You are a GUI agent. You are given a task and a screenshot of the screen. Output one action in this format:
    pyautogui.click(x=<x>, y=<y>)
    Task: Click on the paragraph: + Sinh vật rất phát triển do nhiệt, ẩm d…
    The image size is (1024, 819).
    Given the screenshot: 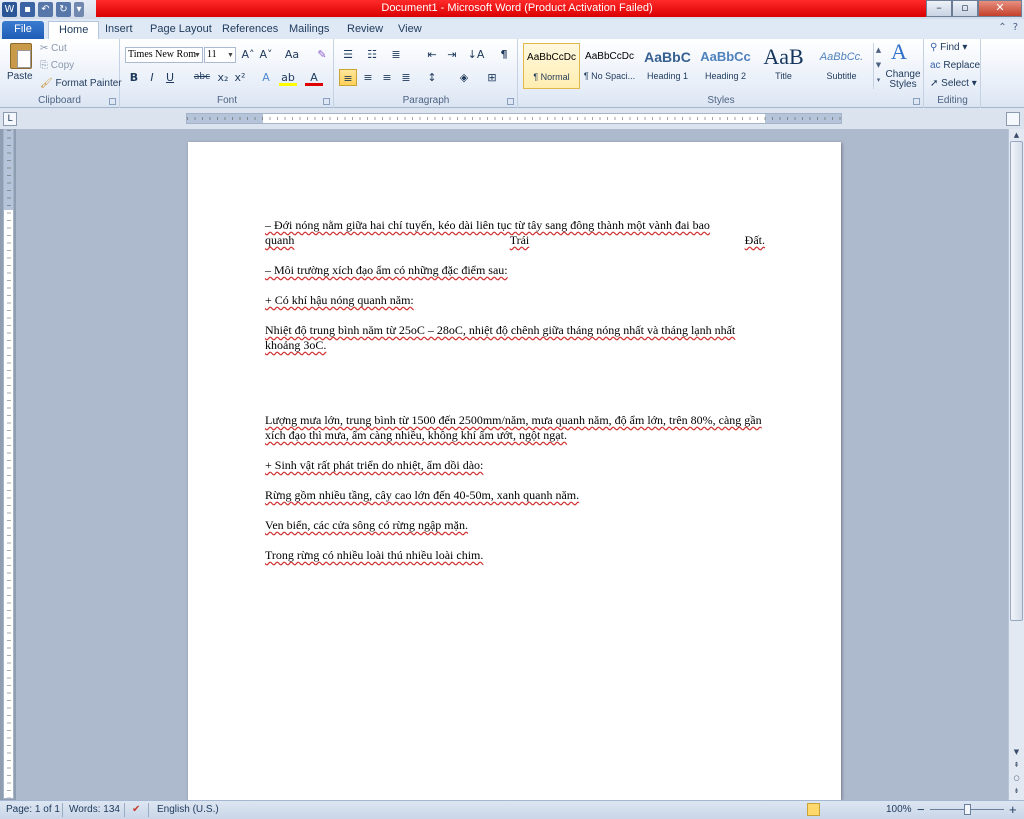 What is the action you would take?
    pyautogui.click(x=515, y=465)
    